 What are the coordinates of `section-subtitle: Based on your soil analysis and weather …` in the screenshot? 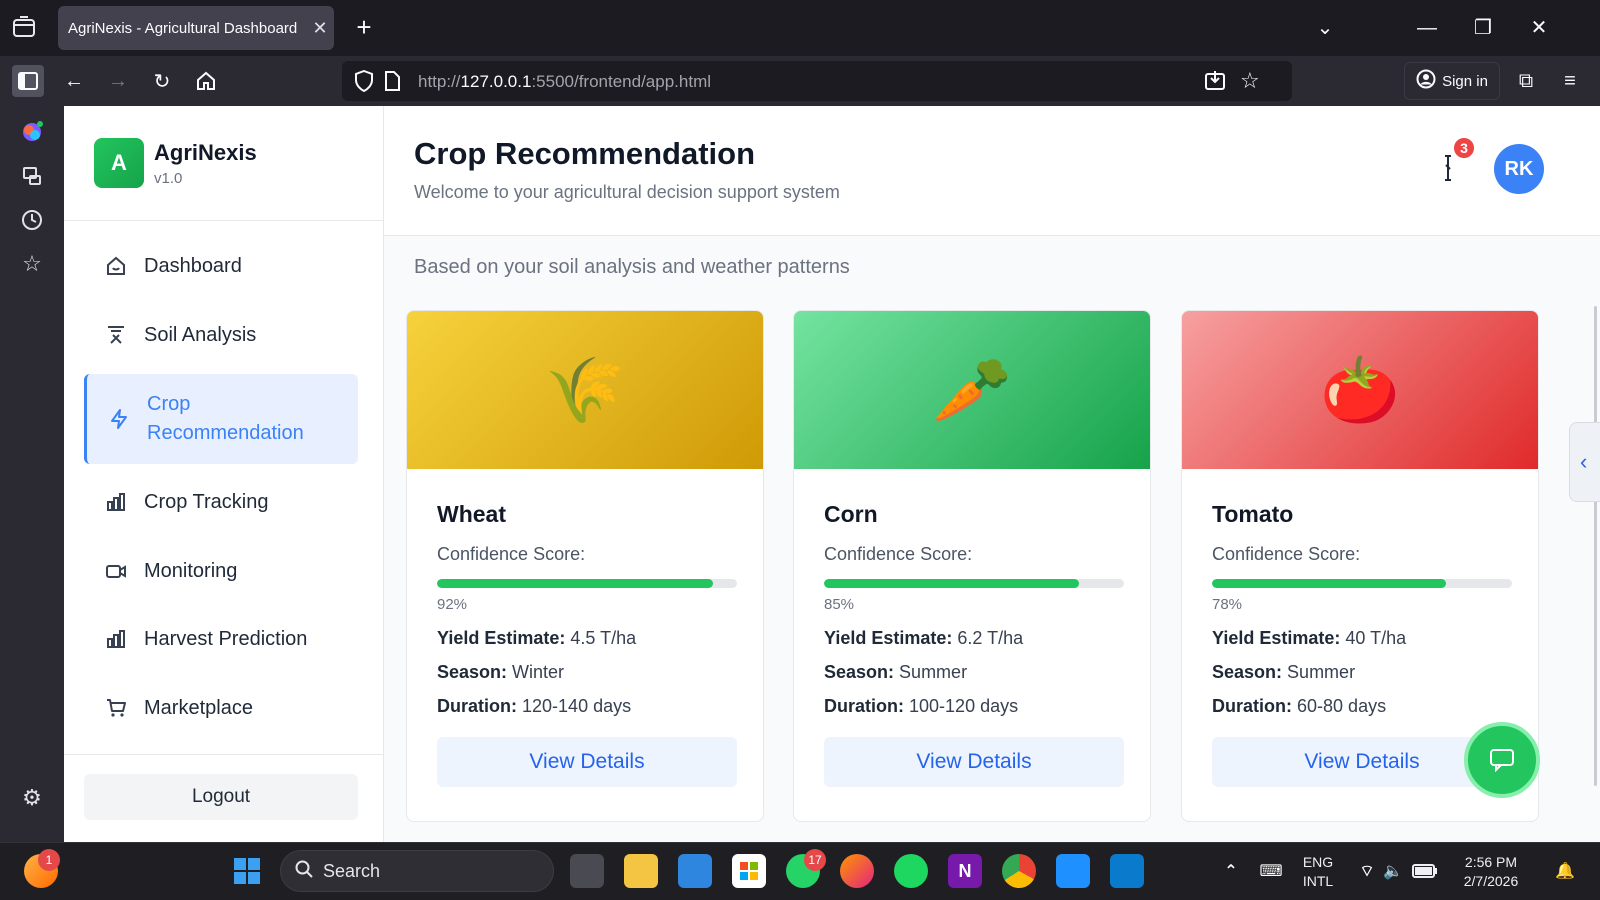 It's located at (632, 267).